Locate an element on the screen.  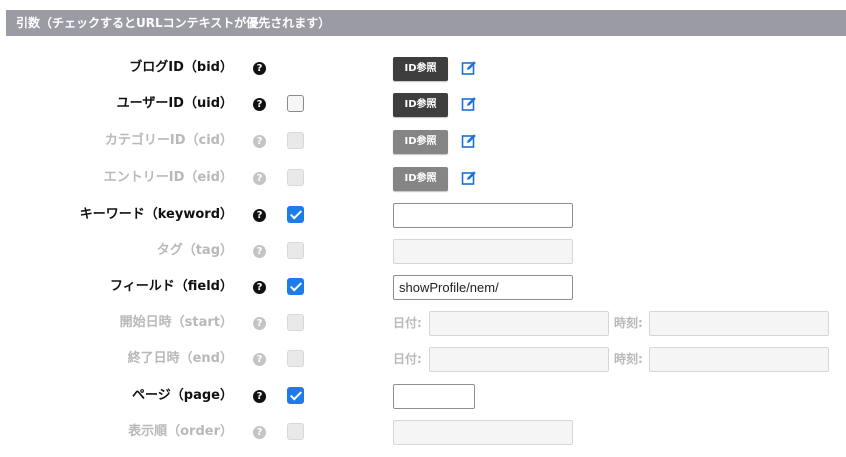
arg-row-eid: エントリーID（eid） ? ID参照 is located at coordinates (423, 178).